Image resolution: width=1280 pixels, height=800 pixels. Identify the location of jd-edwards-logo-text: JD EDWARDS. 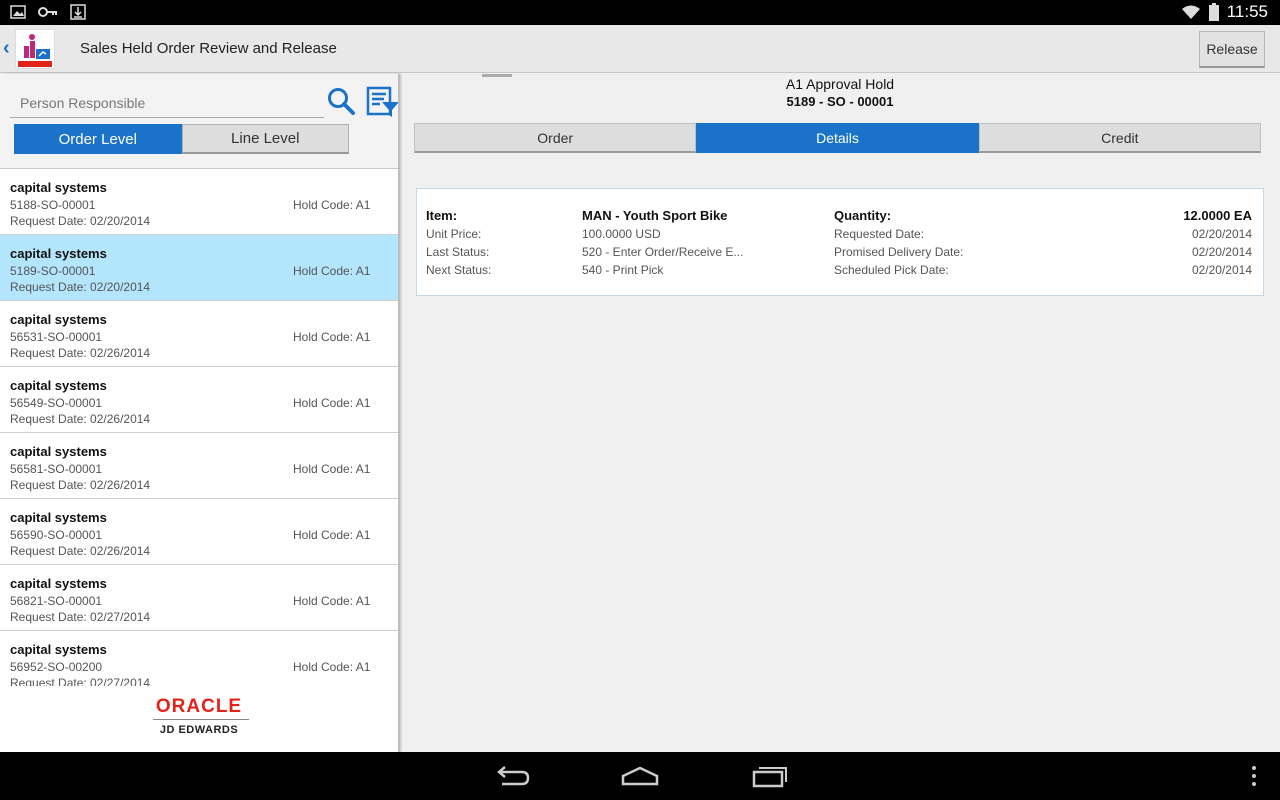
(199, 730).